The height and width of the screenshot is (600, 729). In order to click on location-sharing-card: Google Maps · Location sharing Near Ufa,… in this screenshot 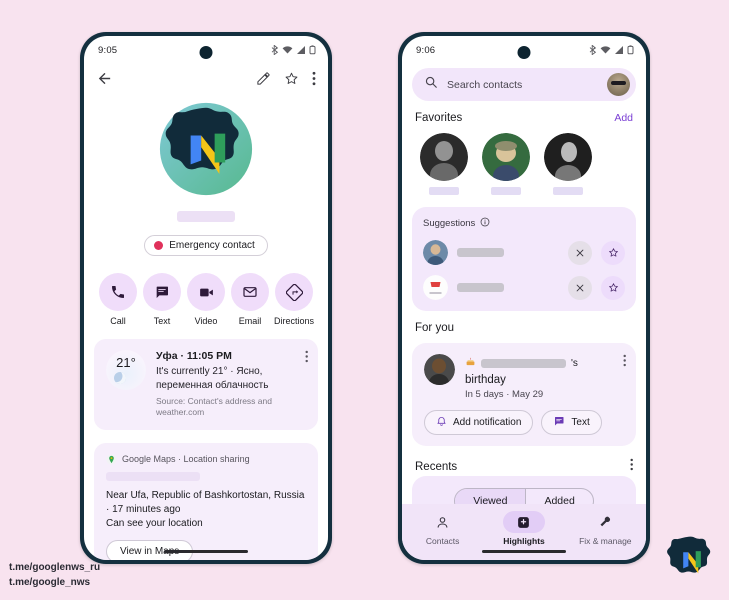, I will do `click(206, 501)`.